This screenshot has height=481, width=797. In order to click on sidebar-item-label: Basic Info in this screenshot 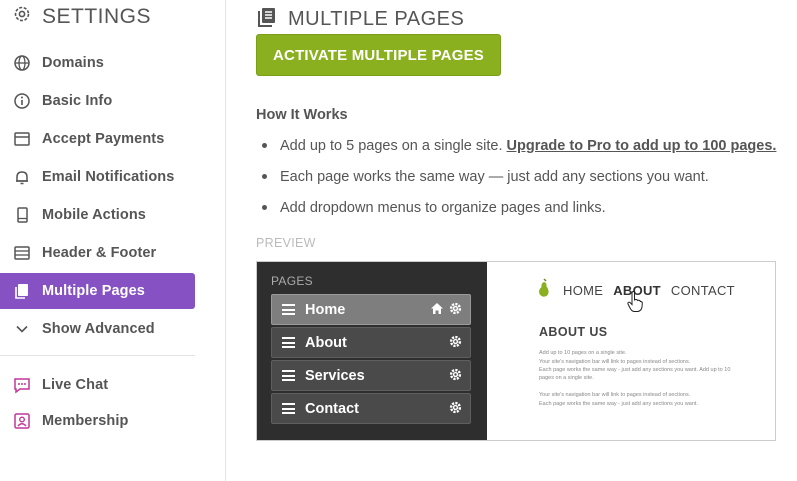, I will do `click(77, 101)`.